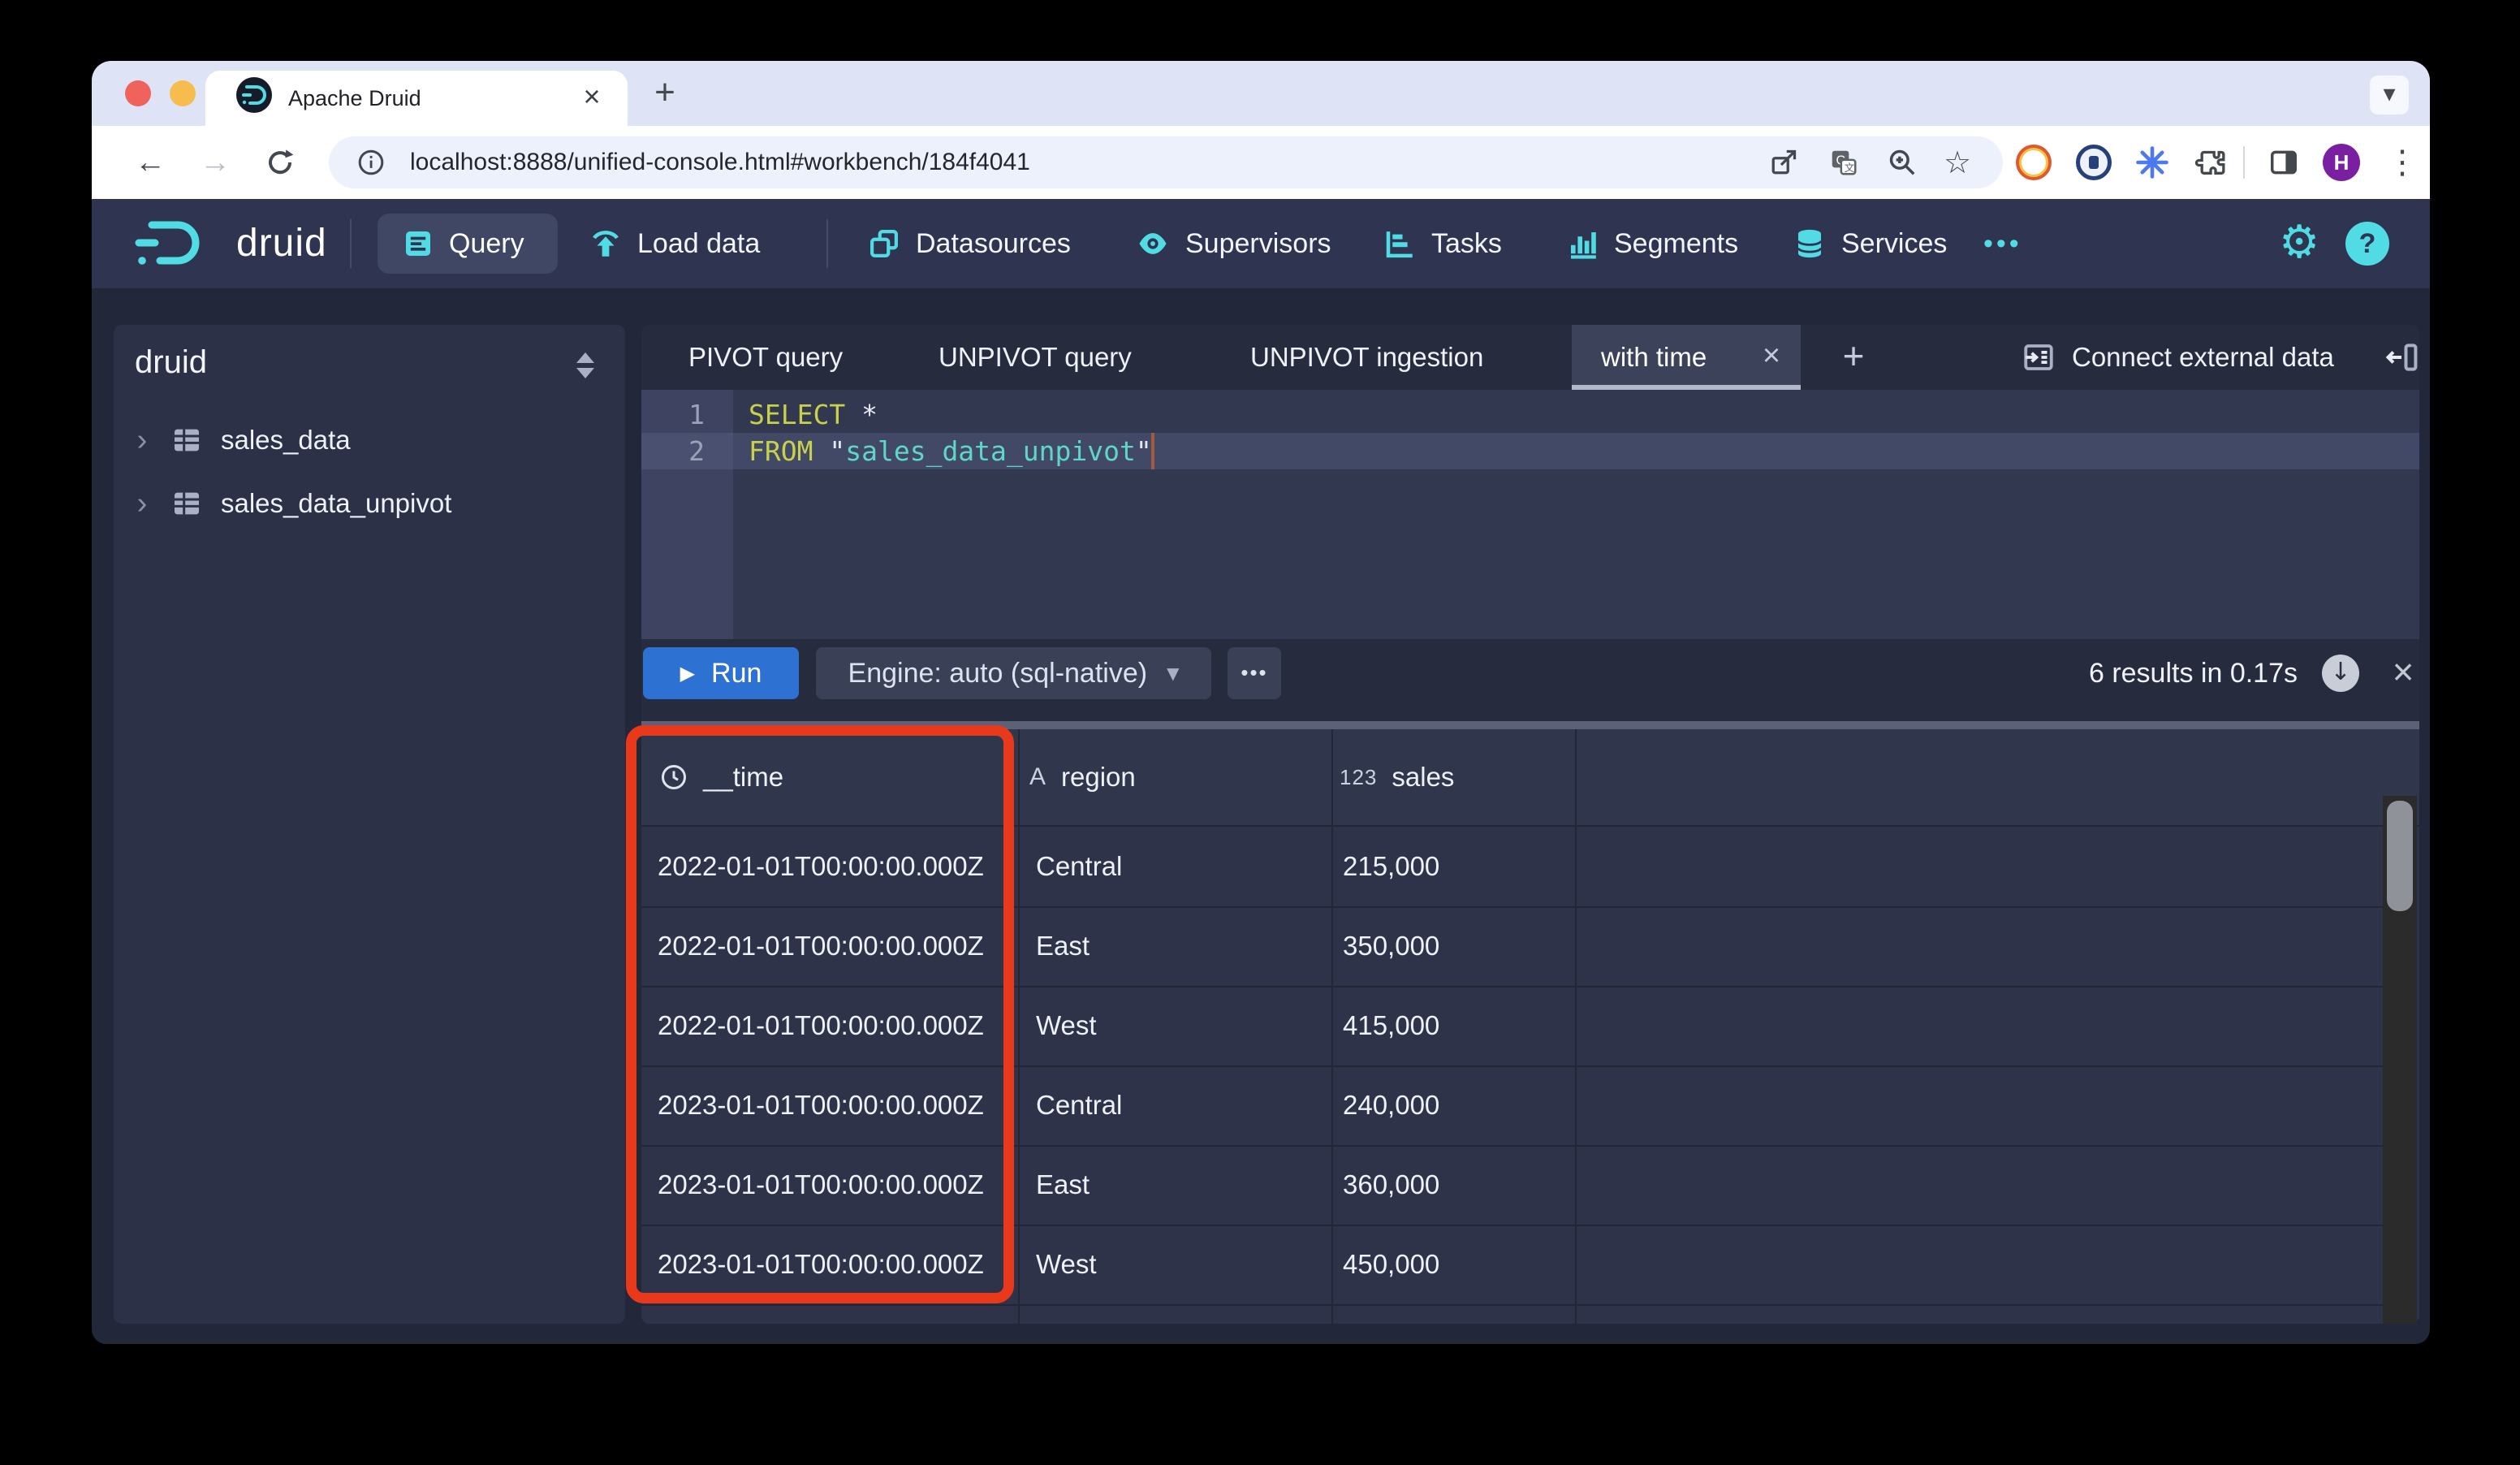  Describe the element at coordinates (286, 440) in the screenshot. I see `table-name: sales_data` at that location.